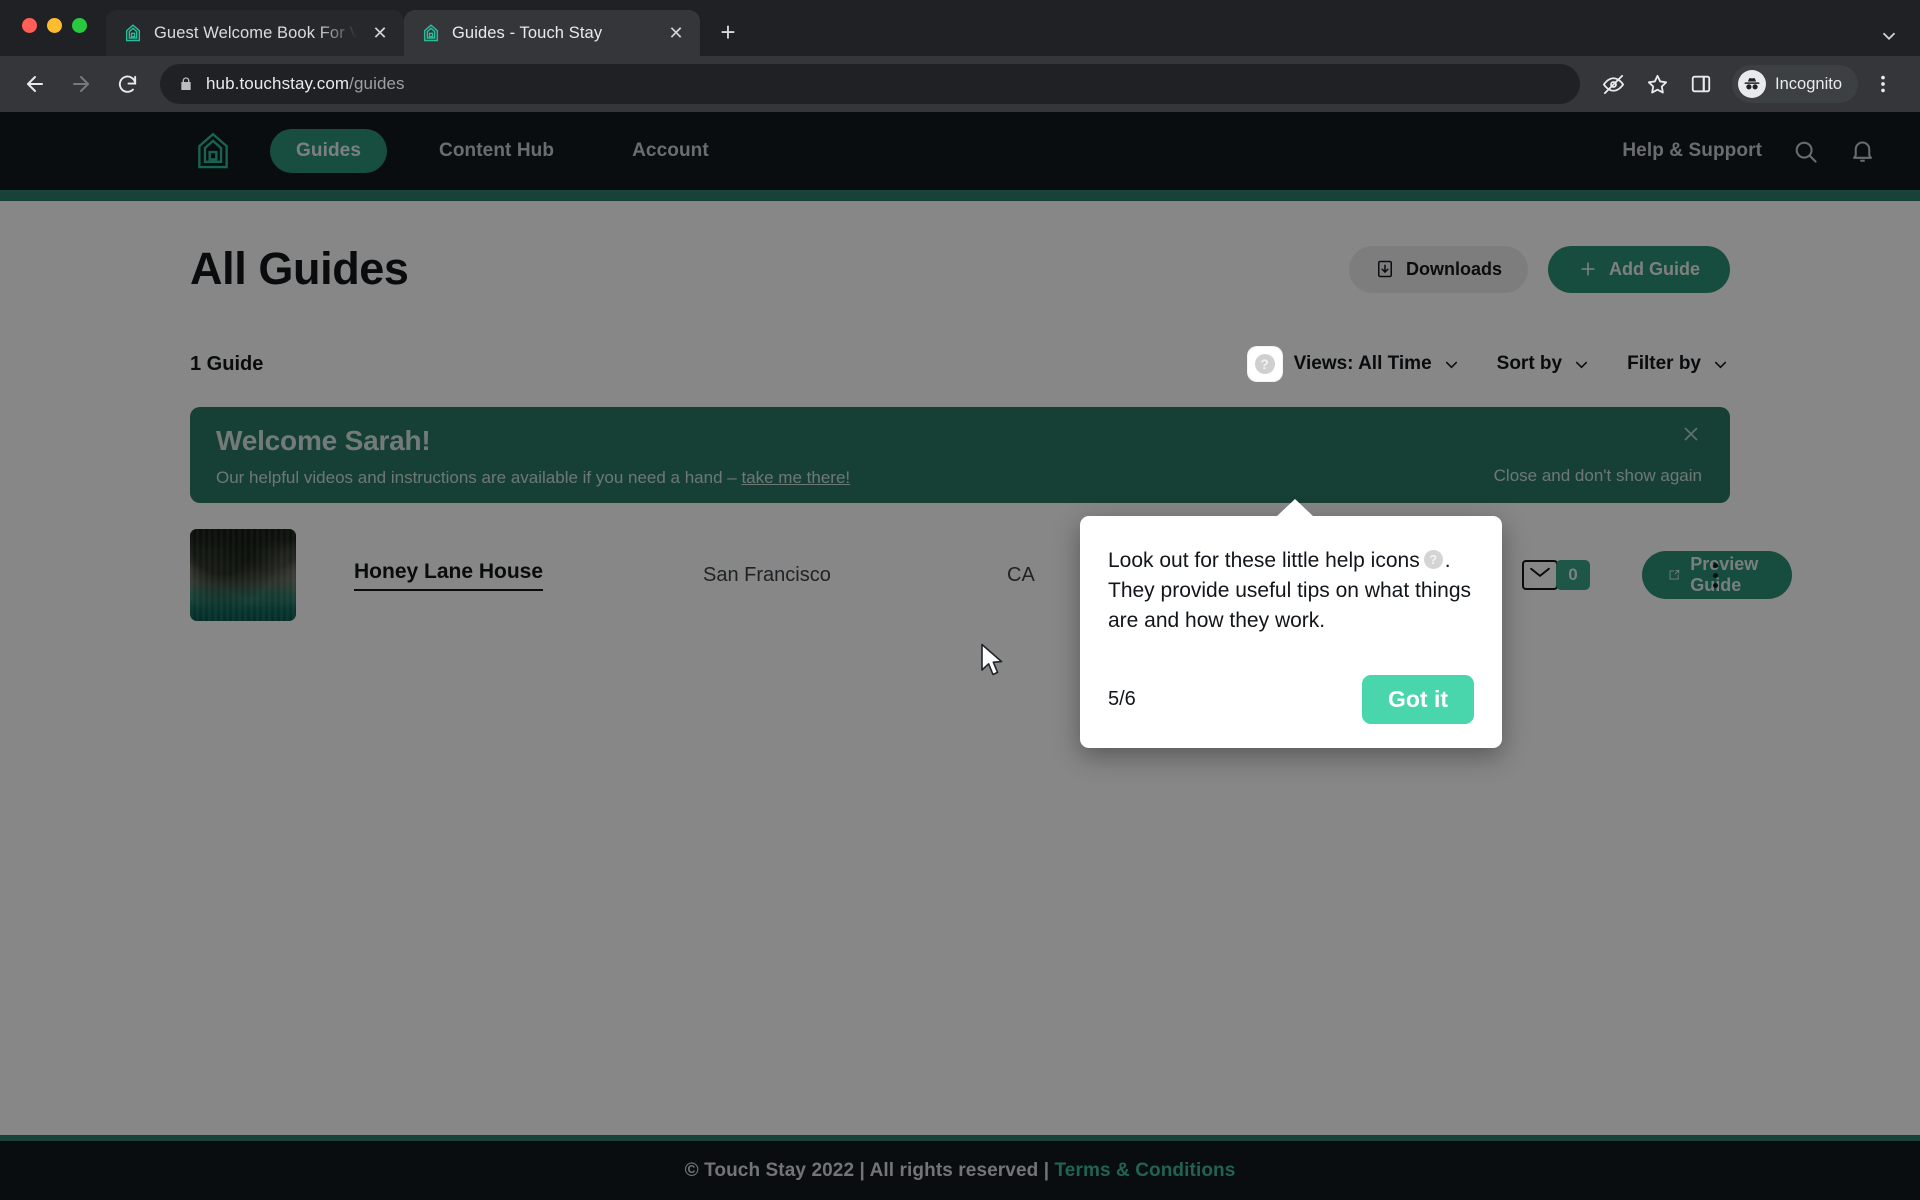  Describe the element at coordinates (676, 33) in the screenshot. I see `browser-tab-2-close-icon: ✕` at that location.